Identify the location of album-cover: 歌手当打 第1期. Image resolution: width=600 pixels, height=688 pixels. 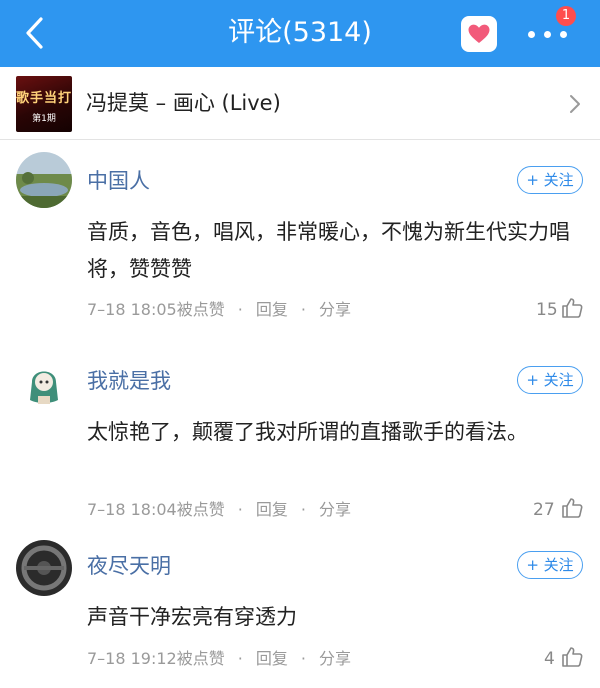
(44, 104).